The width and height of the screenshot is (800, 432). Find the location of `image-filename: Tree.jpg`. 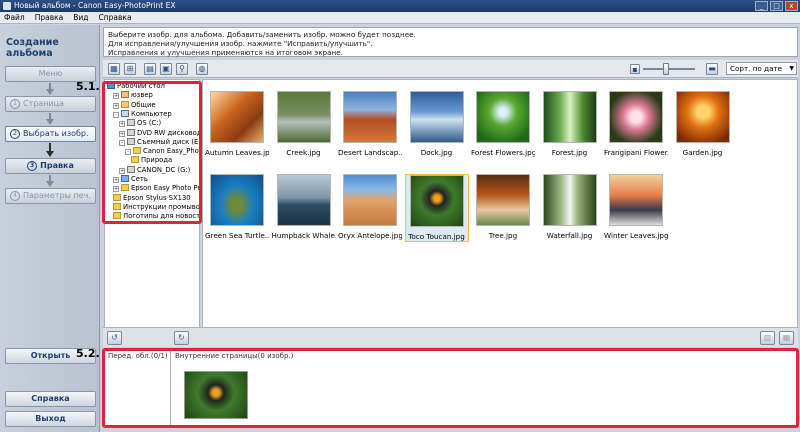

image-filename: Tree.jpg is located at coordinates (503, 235).